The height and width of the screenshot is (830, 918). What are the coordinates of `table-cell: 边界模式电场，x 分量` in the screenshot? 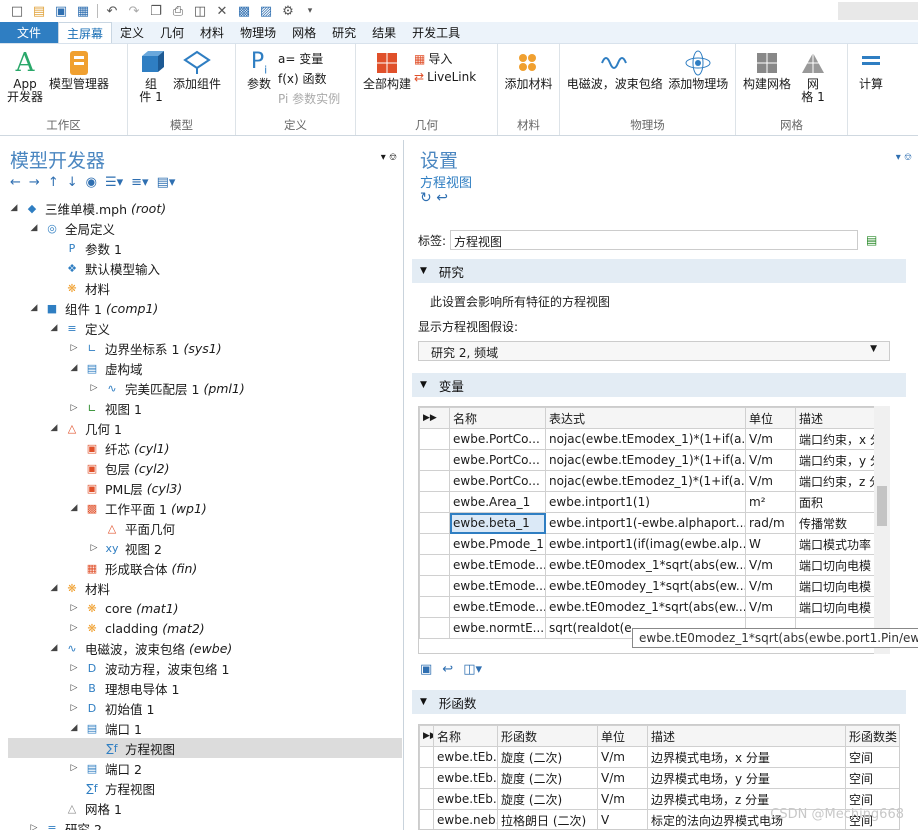 It's located at (746, 757).